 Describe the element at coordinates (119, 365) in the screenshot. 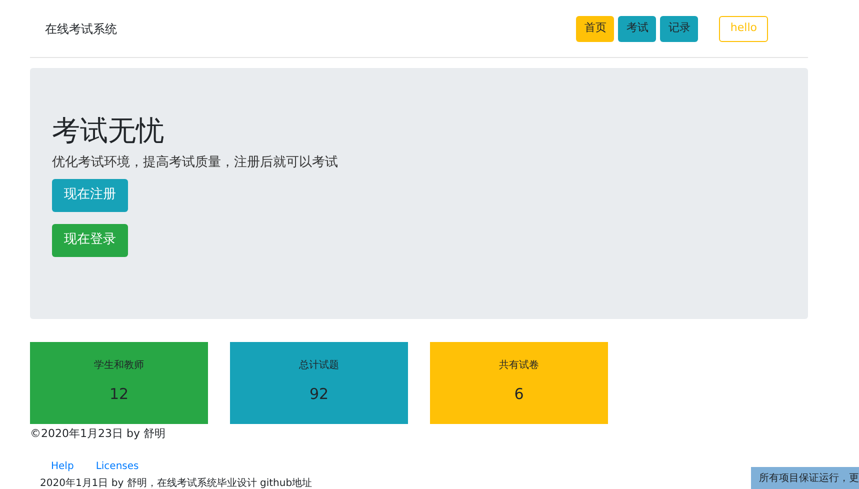

I see `stat-label: 学生和教师` at that location.